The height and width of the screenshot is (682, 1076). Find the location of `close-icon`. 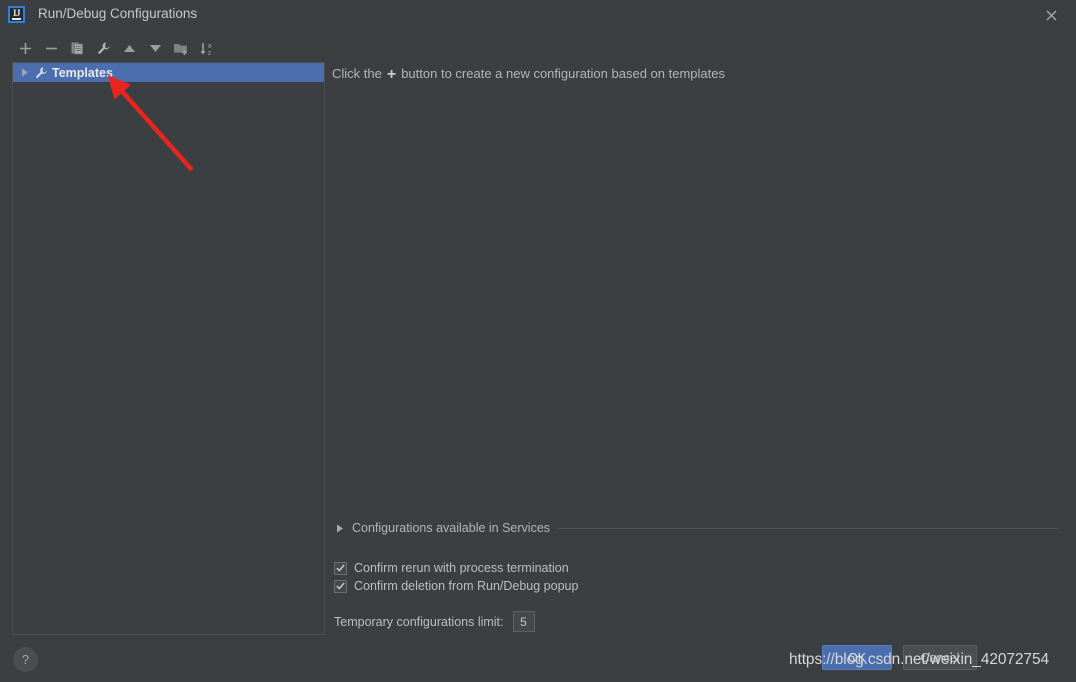

close-icon is located at coordinates (1051, 15).